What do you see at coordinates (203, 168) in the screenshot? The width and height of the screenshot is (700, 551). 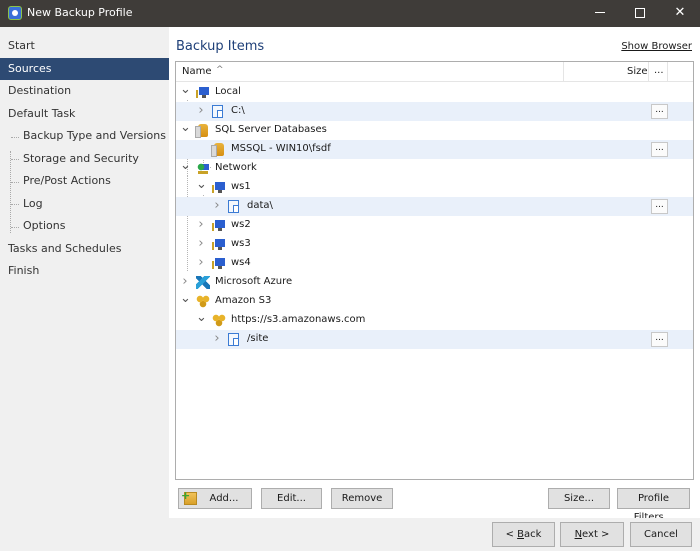 I see `network-icon` at bounding box center [203, 168].